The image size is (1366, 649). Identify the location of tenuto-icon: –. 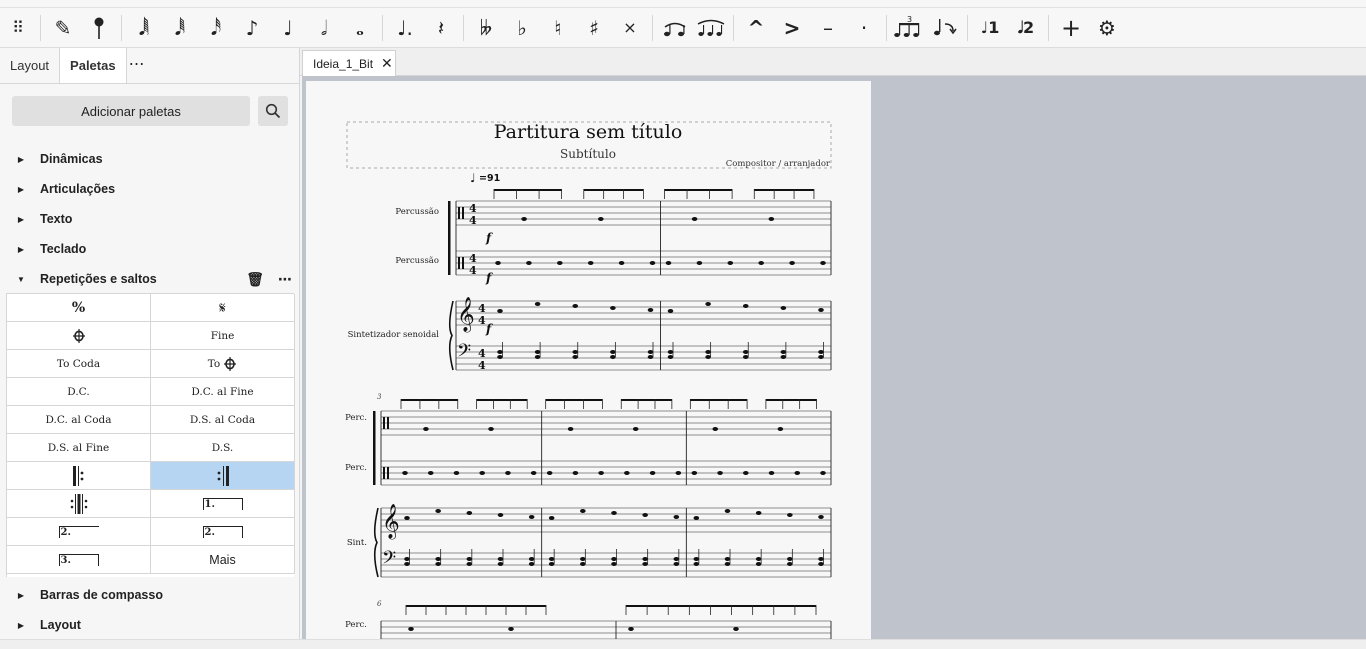
(828, 28).